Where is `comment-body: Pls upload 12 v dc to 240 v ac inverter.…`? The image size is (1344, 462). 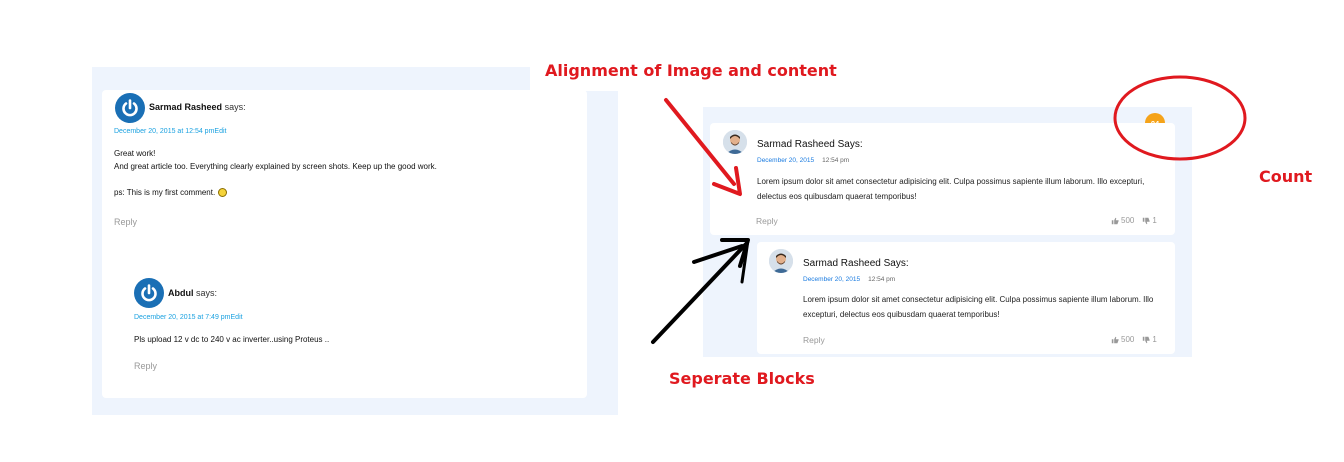
comment-body: Pls upload 12 v dc to 240 v ac inverter.… is located at coordinates (232, 339).